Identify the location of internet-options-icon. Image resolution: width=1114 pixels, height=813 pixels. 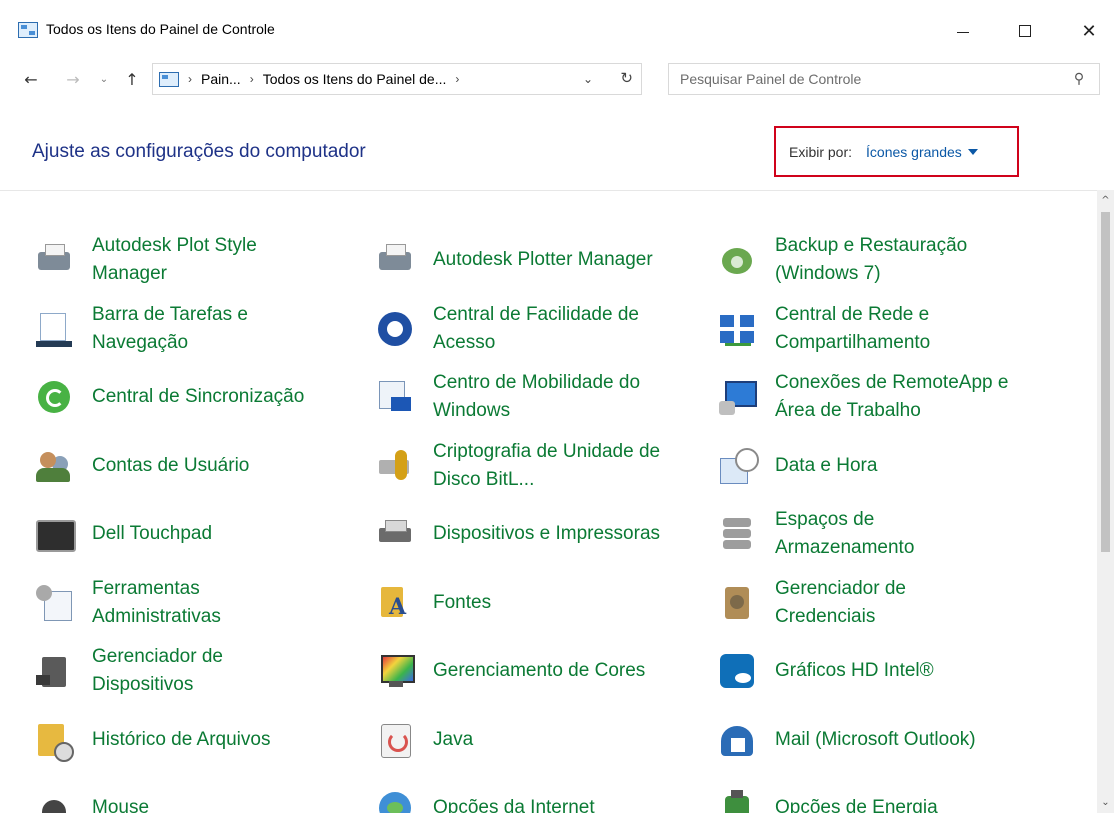
(395, 798).